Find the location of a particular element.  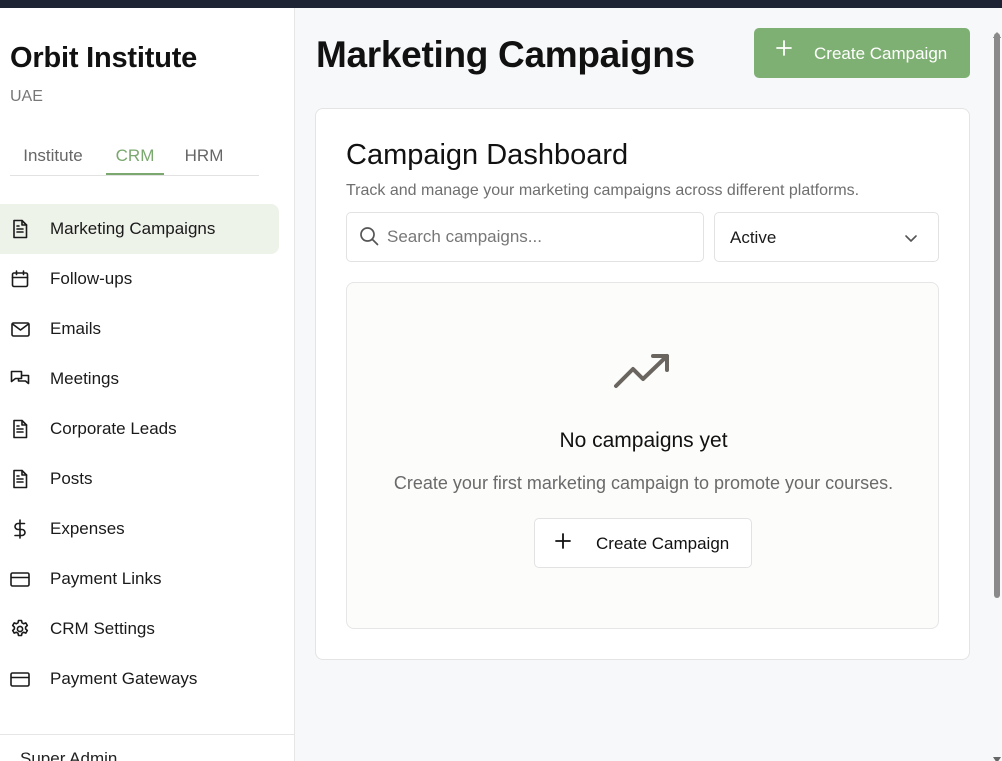

sidebar-item-label: CRM Settings is located at coordinates (102, 628).